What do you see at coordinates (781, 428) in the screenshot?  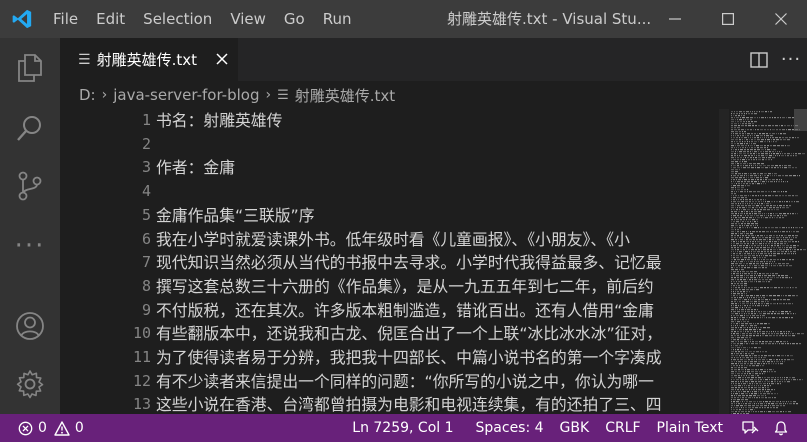 I see `notifications-button` at bounding box center [781, 428].